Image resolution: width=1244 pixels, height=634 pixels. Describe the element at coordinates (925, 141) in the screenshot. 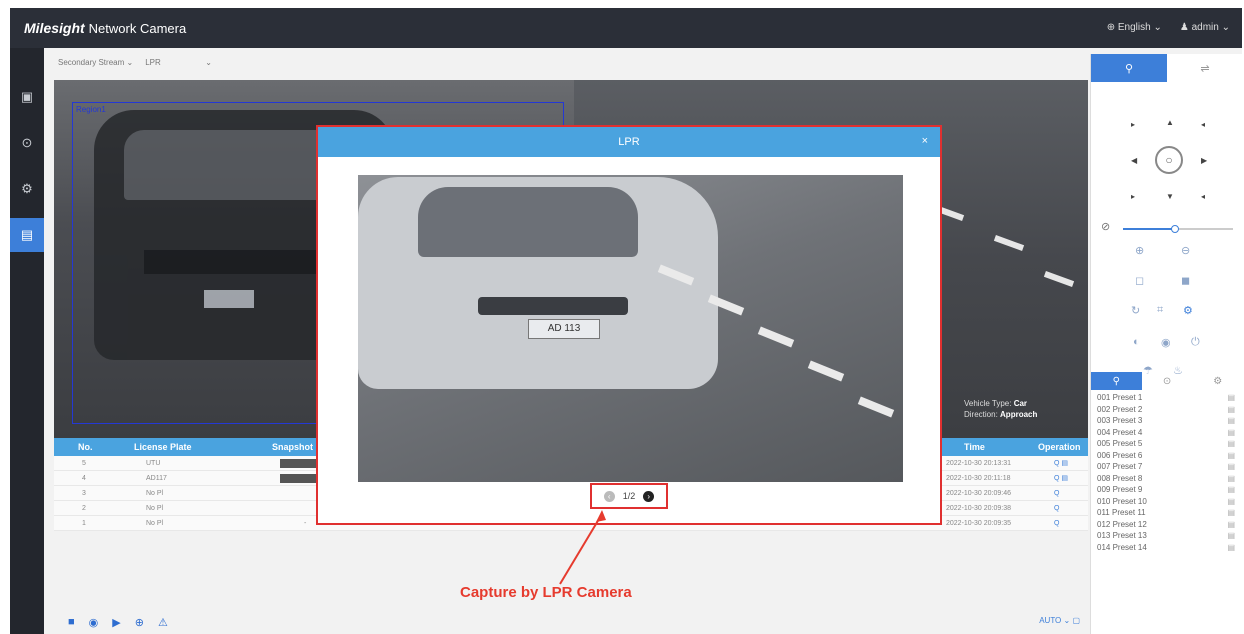

I see `close-icon: ×` at that location.